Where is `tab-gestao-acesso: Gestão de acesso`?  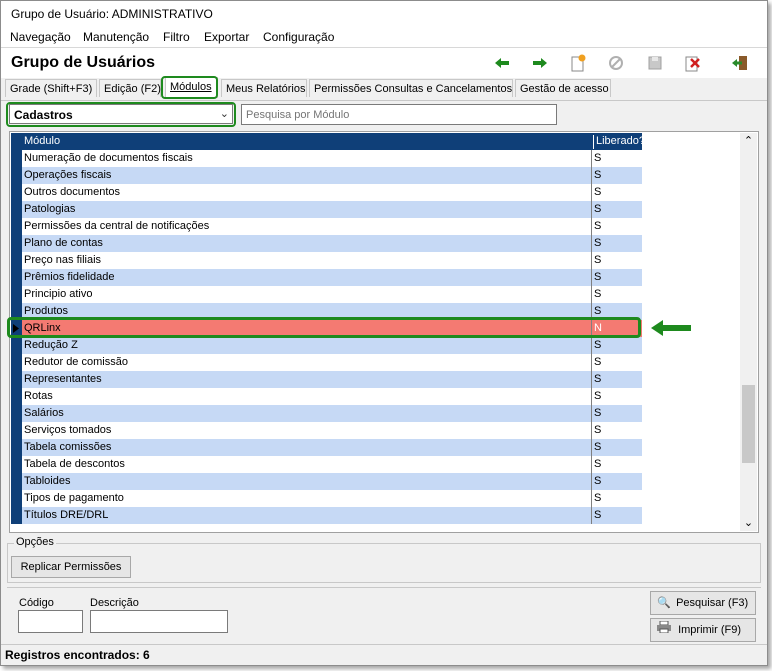 tab-gestao-acesso: Gestão de acesso is located at coordinates (563, 88).